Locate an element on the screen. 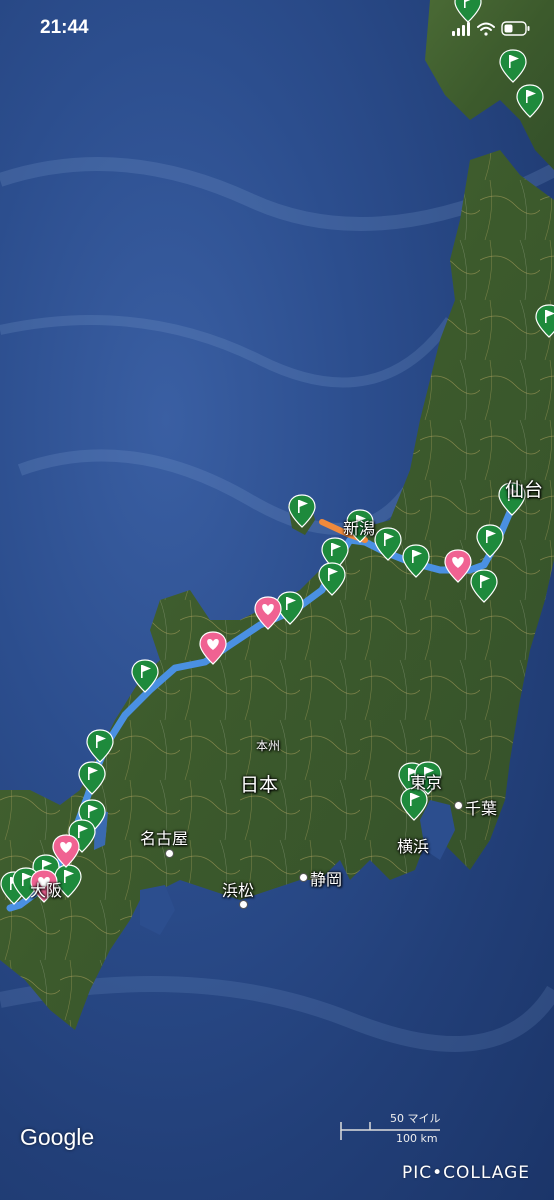 This screenshot has width=554, height=1200. region-label-honshu: 本州 is located at coordinates (268, 746).